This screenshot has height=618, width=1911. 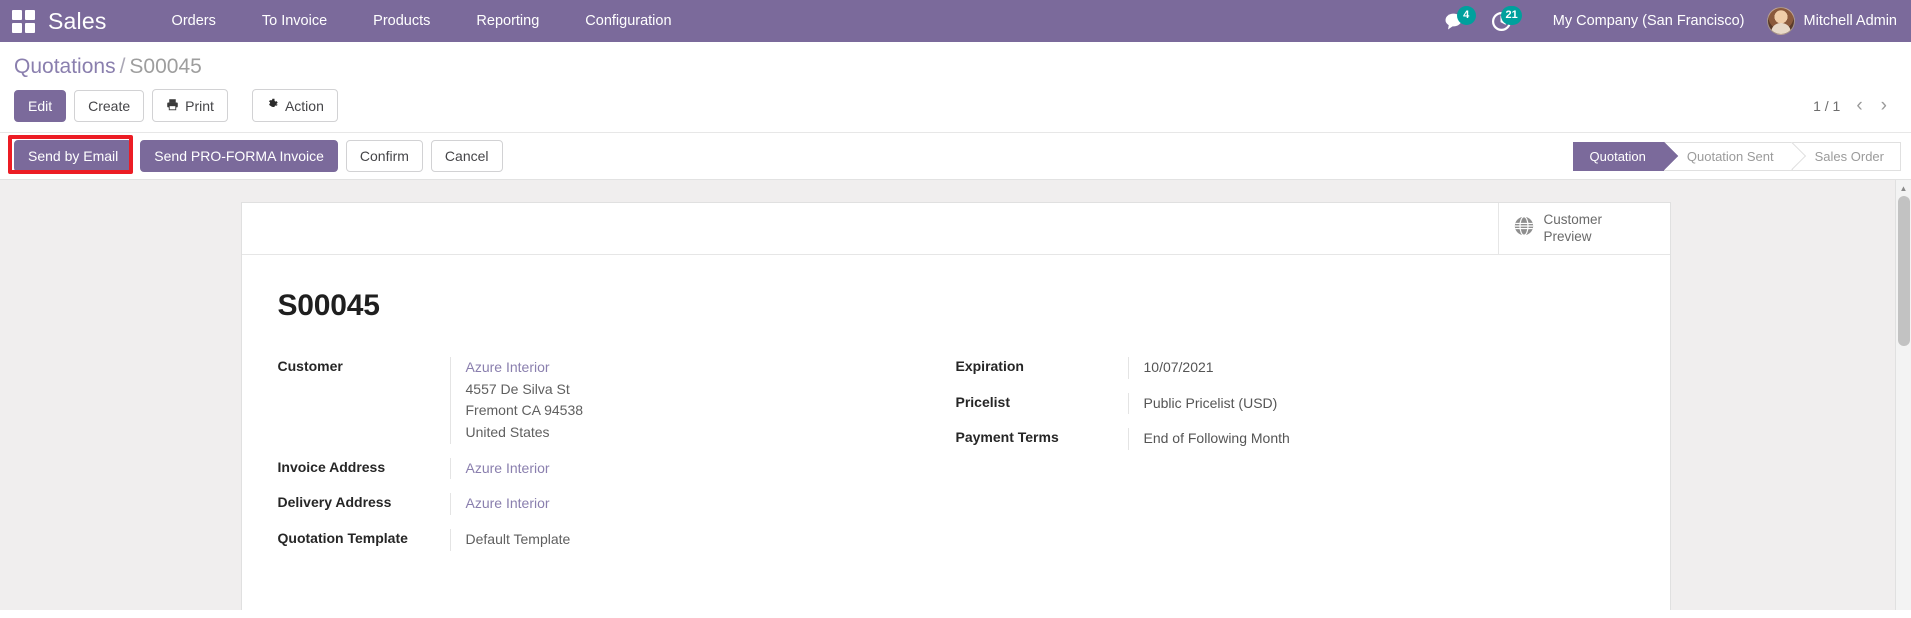 I want to click on user-menu: Mitchell Admin, so click(x=1829, y=21).